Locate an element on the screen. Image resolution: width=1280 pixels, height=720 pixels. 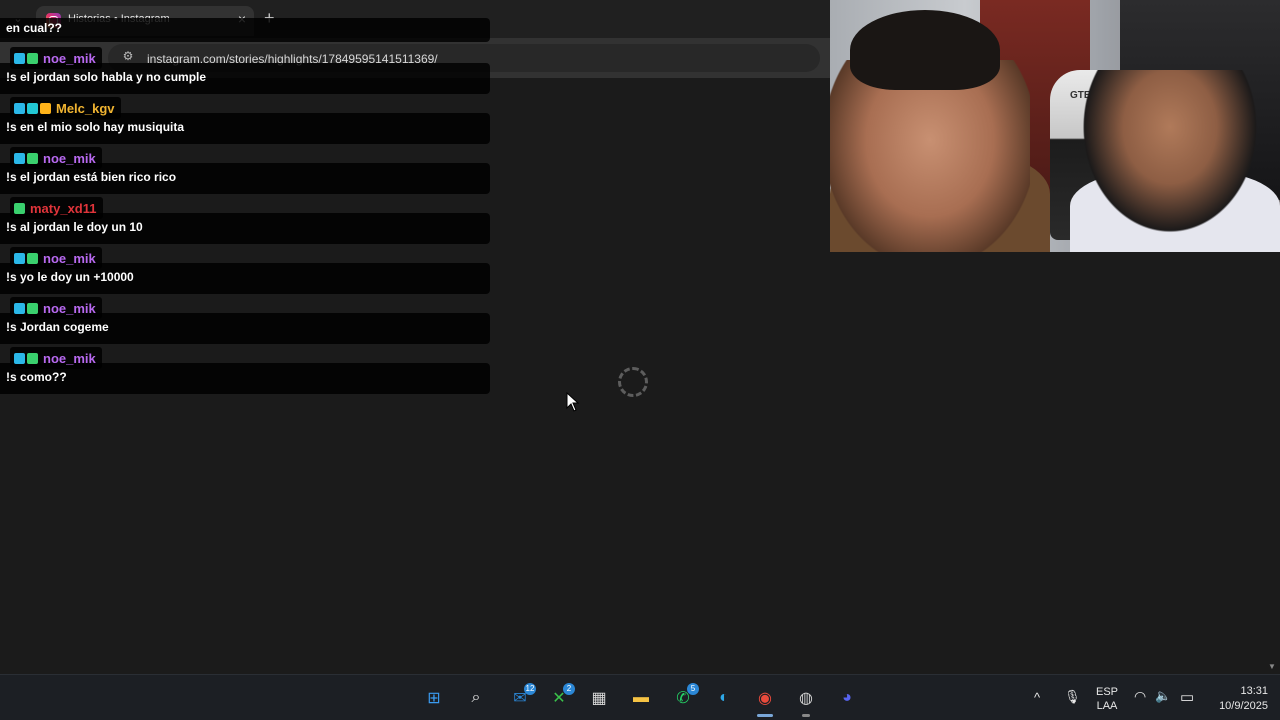
webcam-person-right is located at coordinates (1180, 161).